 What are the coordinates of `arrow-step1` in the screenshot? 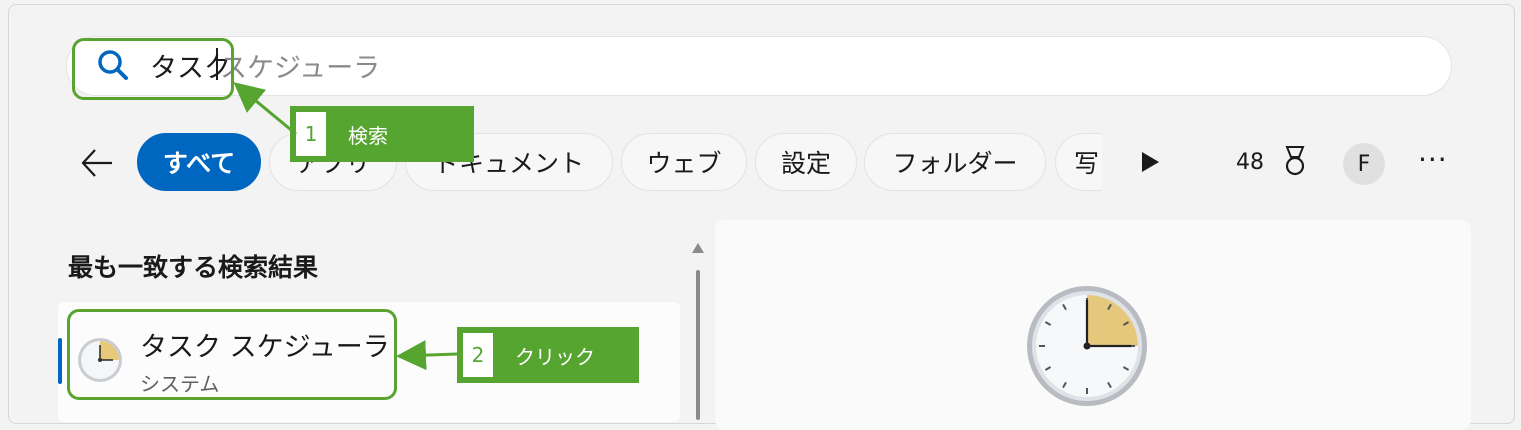 It's located at (265, 109).